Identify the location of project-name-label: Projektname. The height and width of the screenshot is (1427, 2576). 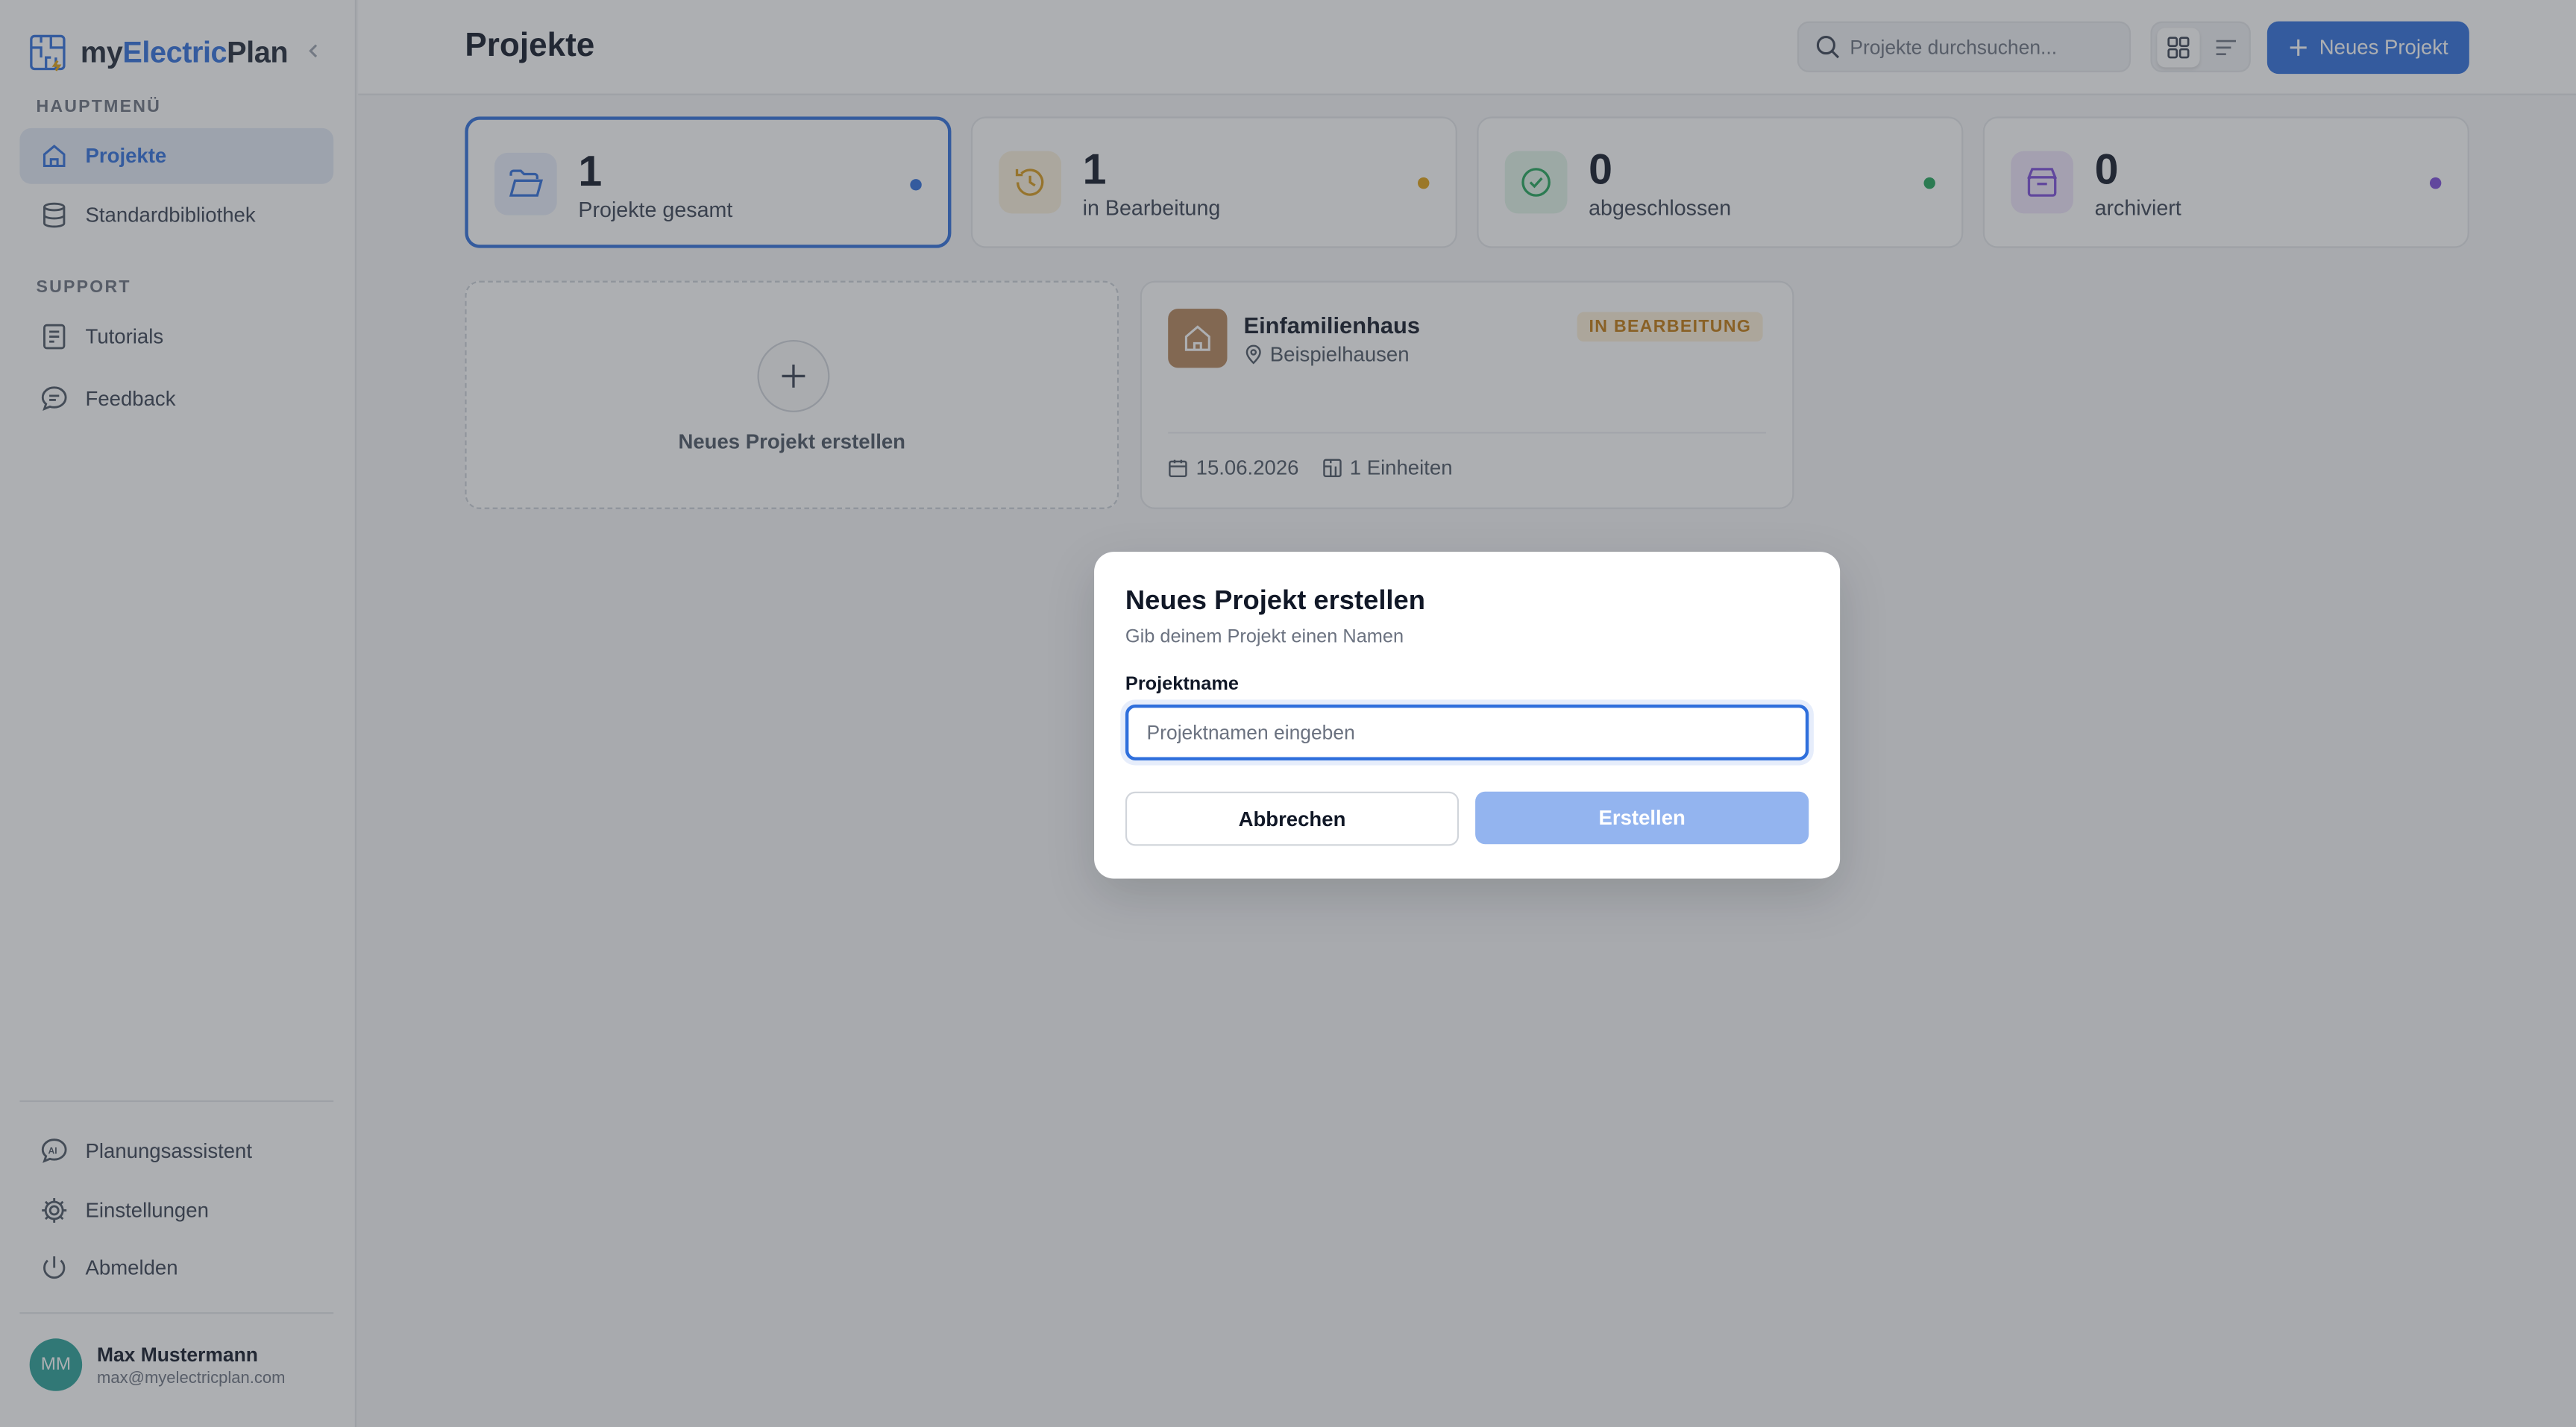
(1182, 685).